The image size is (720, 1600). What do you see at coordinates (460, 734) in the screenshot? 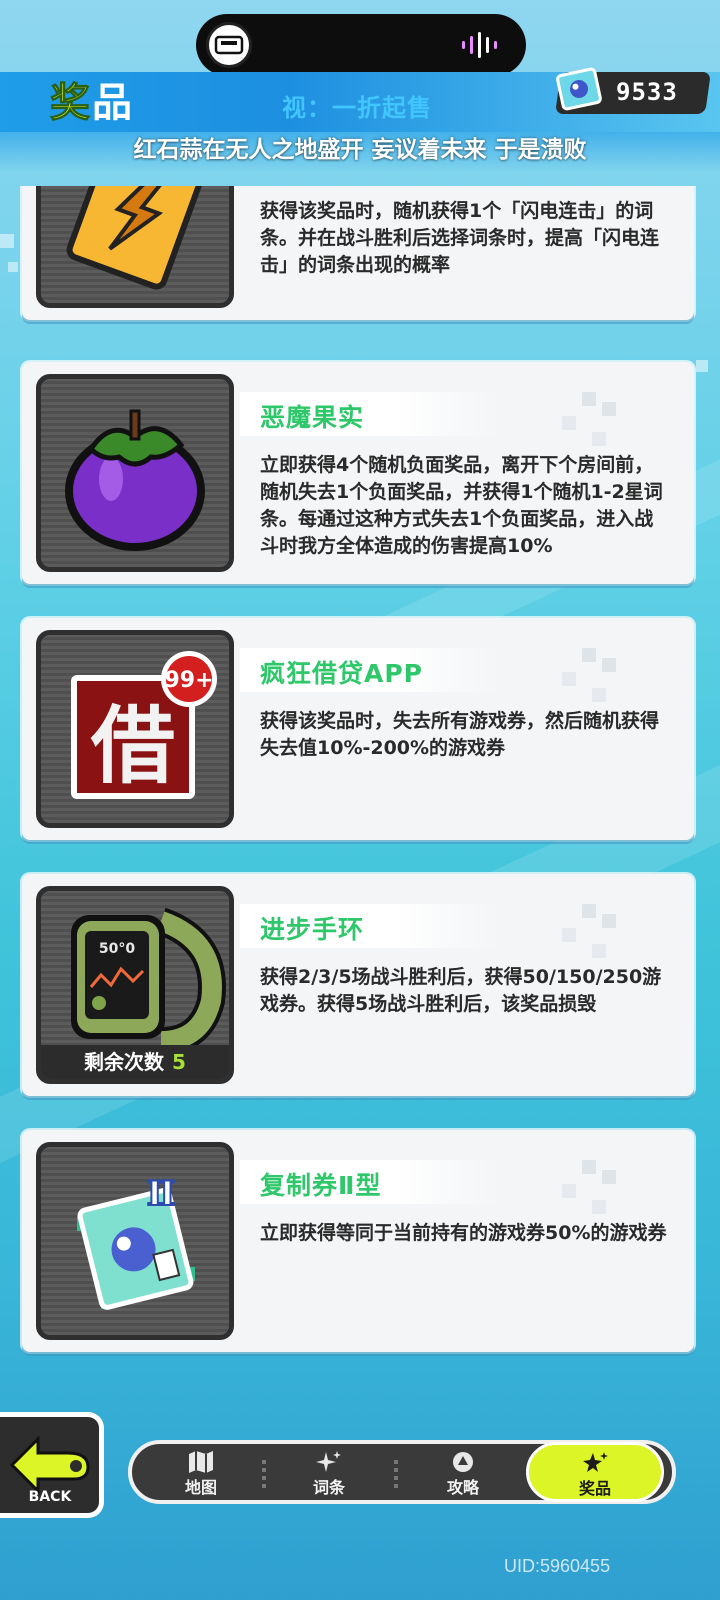
I see `prize-description: 获得该奖品时，失去所有游戏券，然后随机获得失去值10%-200%的游戏券` at bounding box center [460, 734].